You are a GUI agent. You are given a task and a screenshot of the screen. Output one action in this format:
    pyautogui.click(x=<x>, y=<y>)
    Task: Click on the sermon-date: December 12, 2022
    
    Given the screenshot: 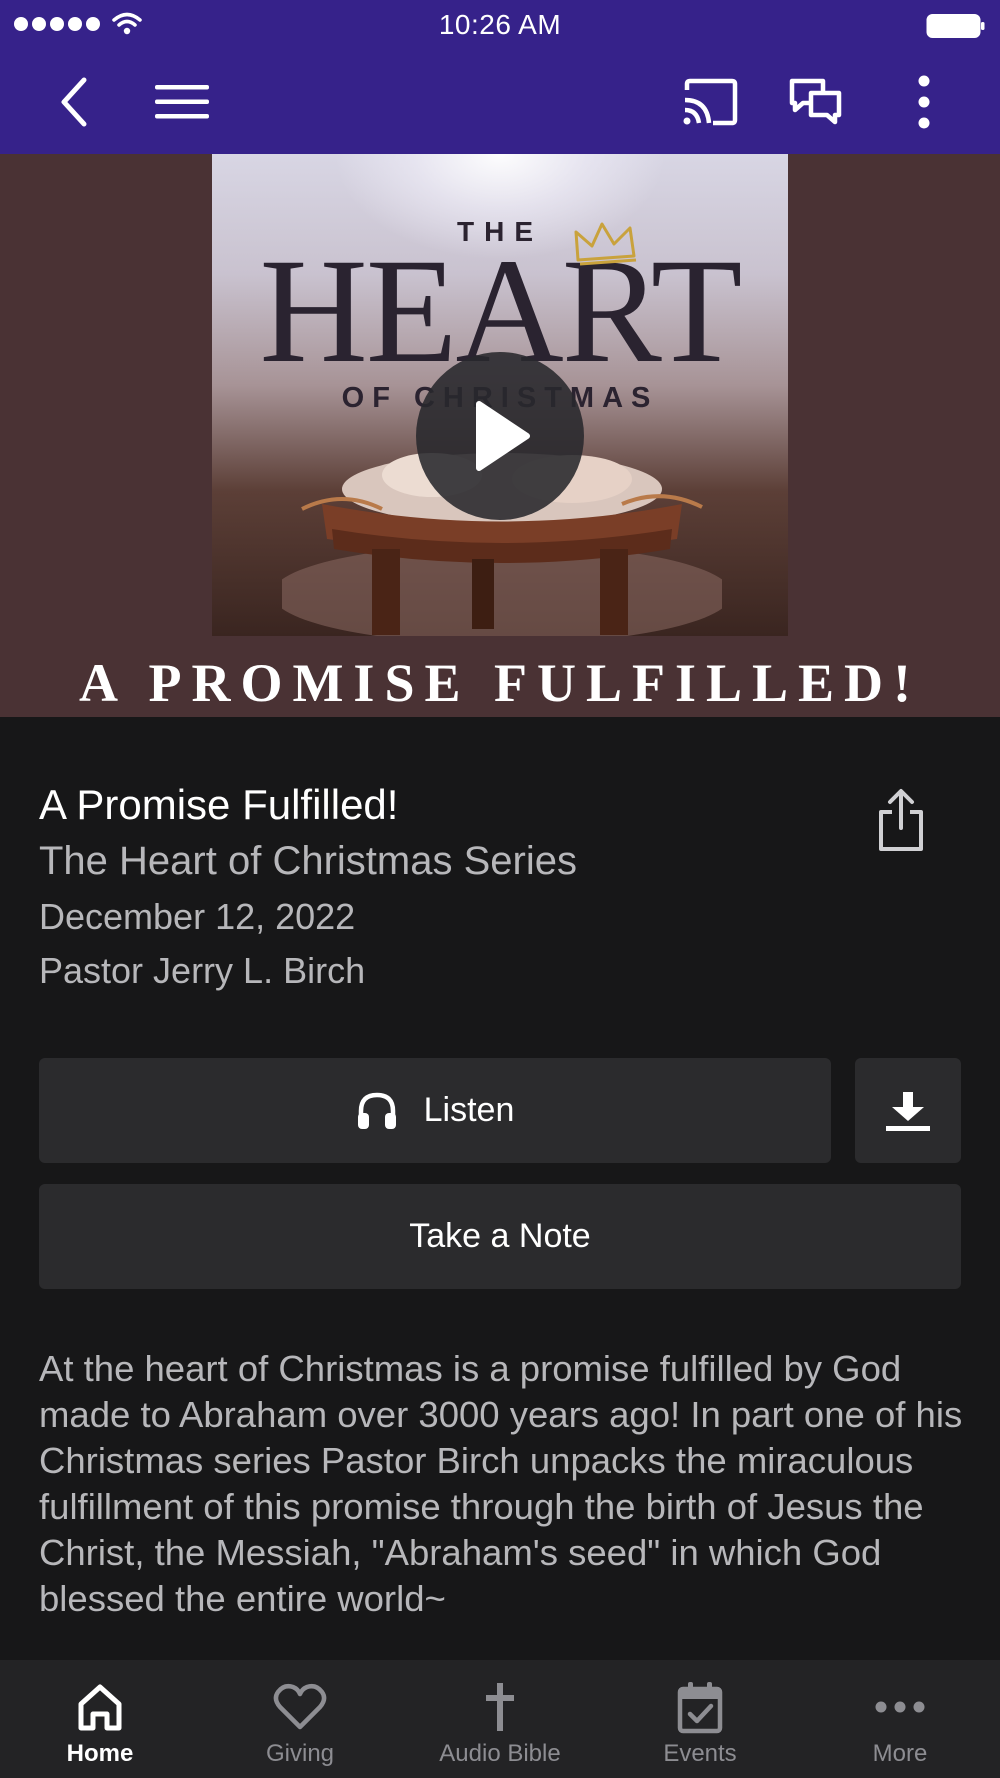 What is the action you would take?
    pyautogui.click(x=197, y=916)
    